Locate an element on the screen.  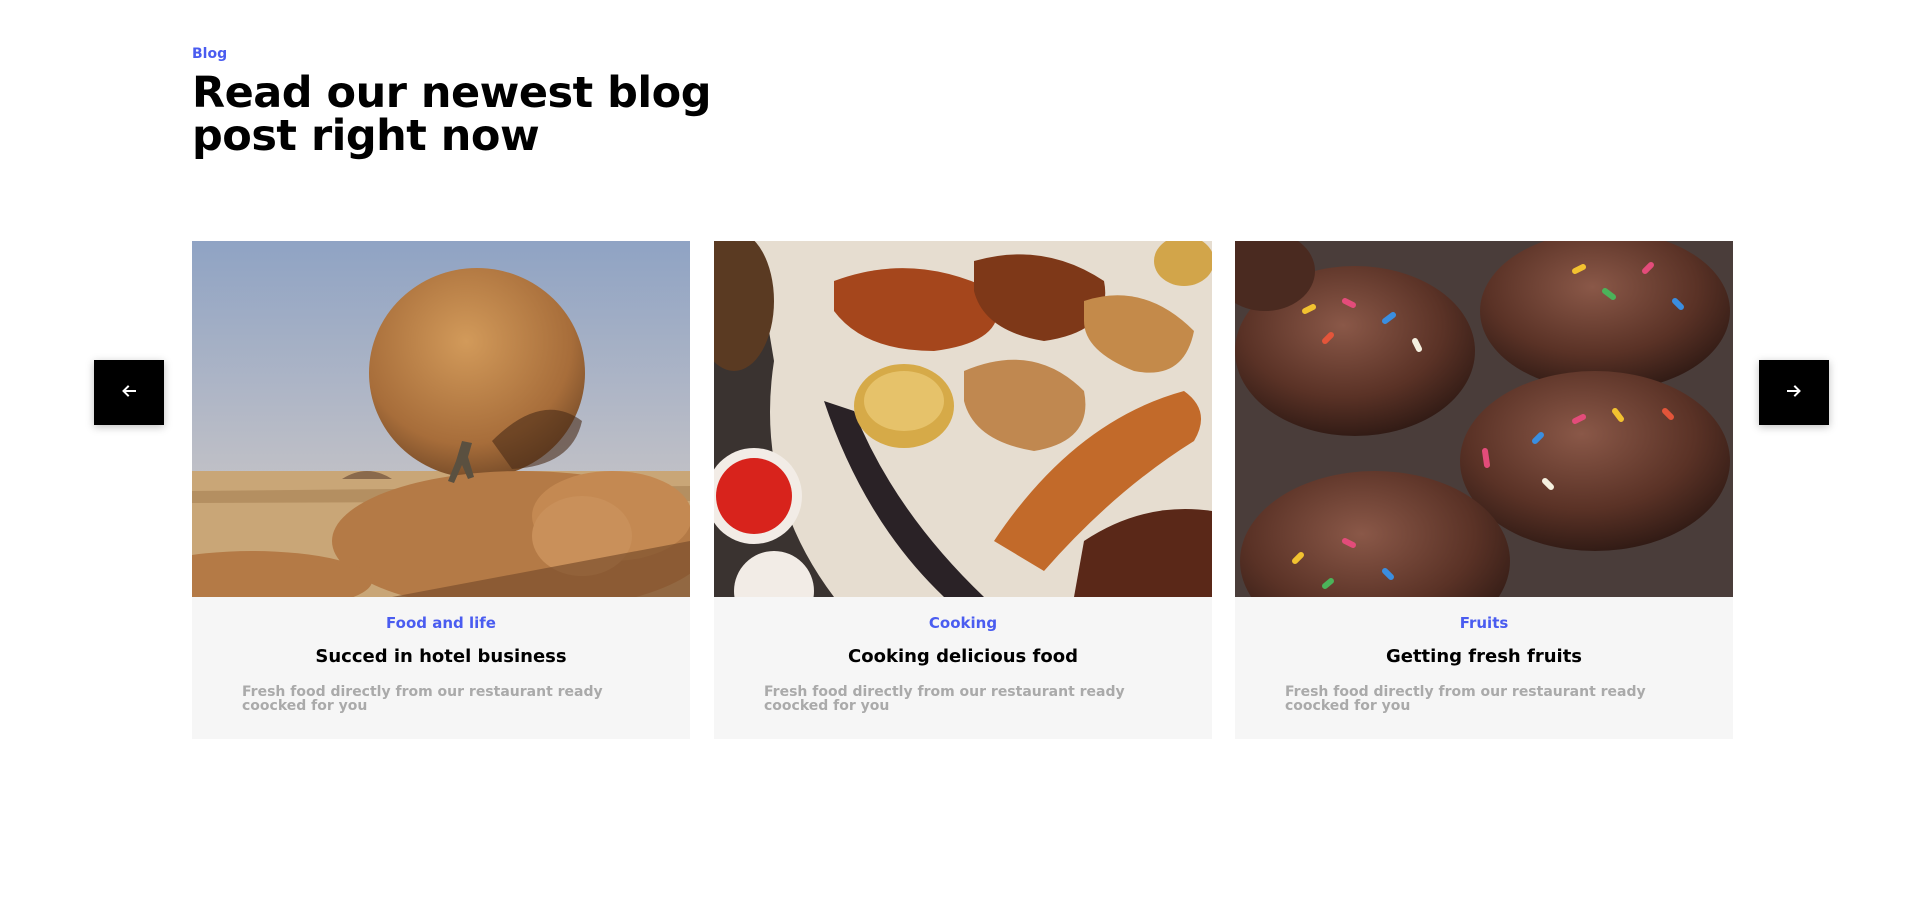
arrow-right-icon is located at coordinates (1794, 393).